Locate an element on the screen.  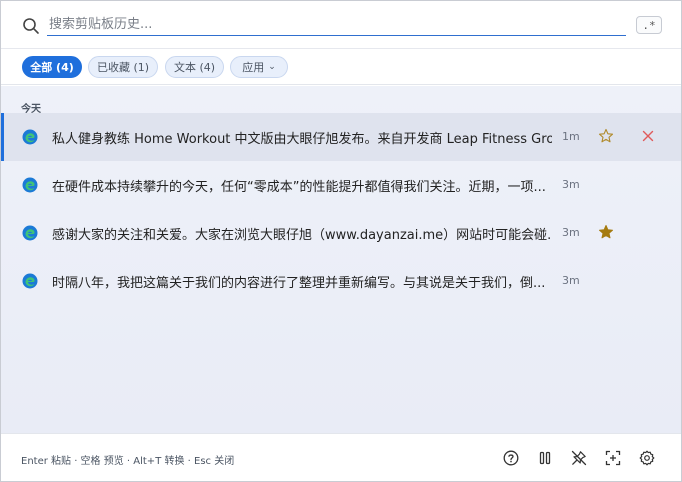
item-time: 1m is located at coordinates (571, 136).